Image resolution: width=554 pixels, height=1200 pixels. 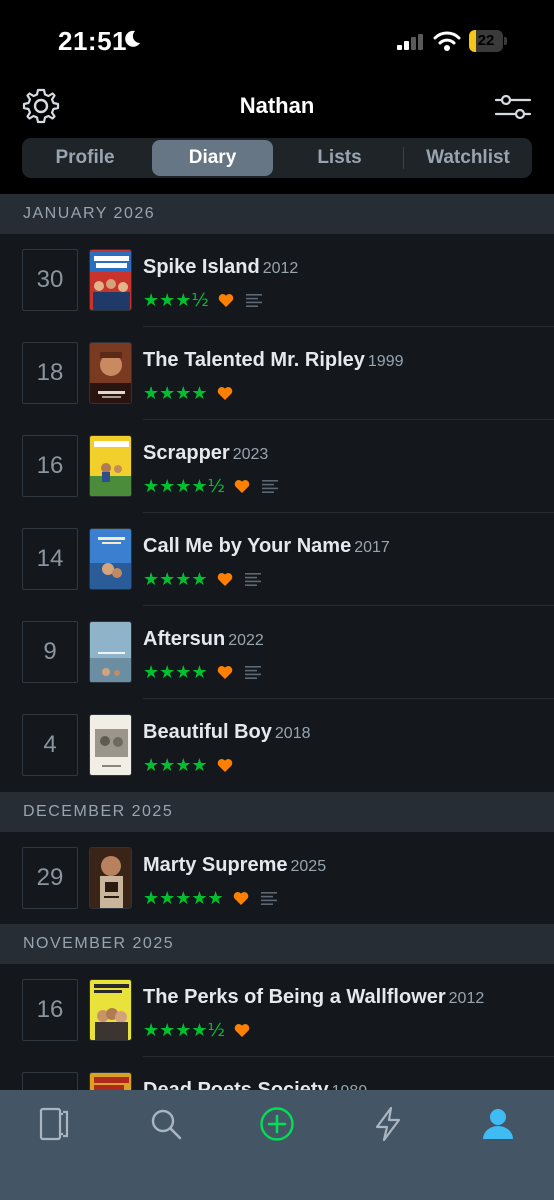 I want to click on film-title: The Talented Mr. Ripley, so click(x=254, y=360).